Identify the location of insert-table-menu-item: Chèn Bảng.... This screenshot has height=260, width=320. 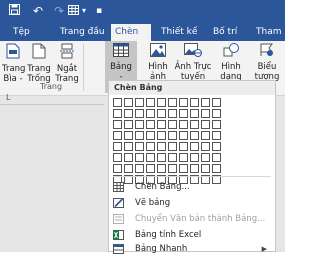
(192, 187).